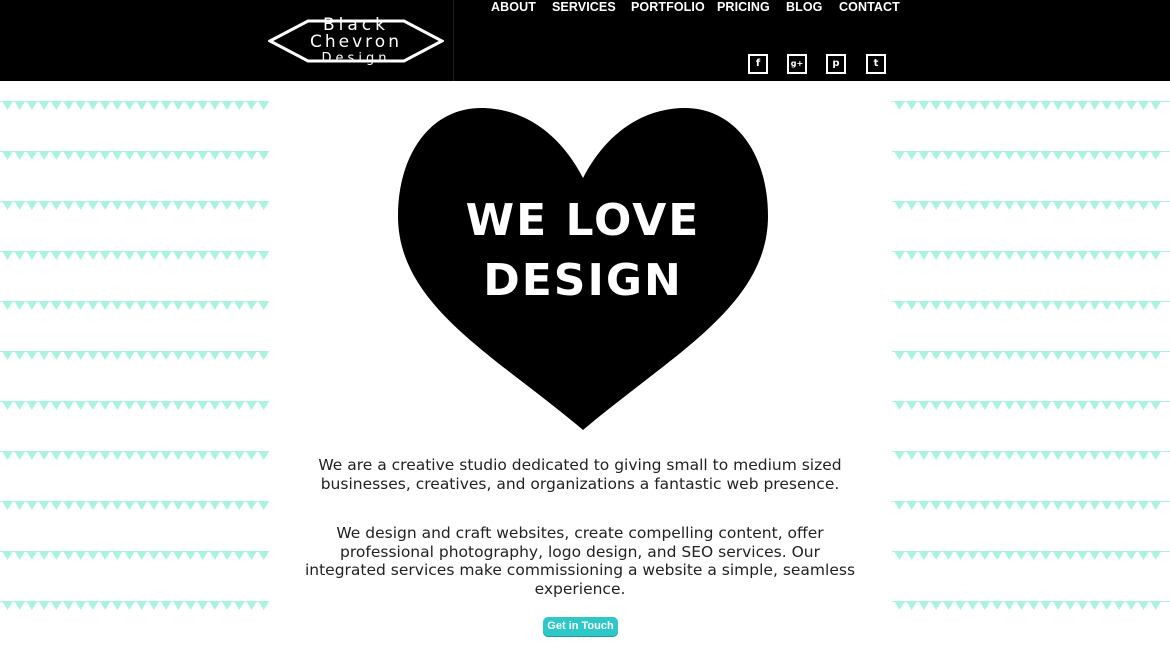 This screenshot has height=650, width=1170. Describe the element at coordinates (356, 58) in the screenshot. I see `logo-line-3: Design` at that location.